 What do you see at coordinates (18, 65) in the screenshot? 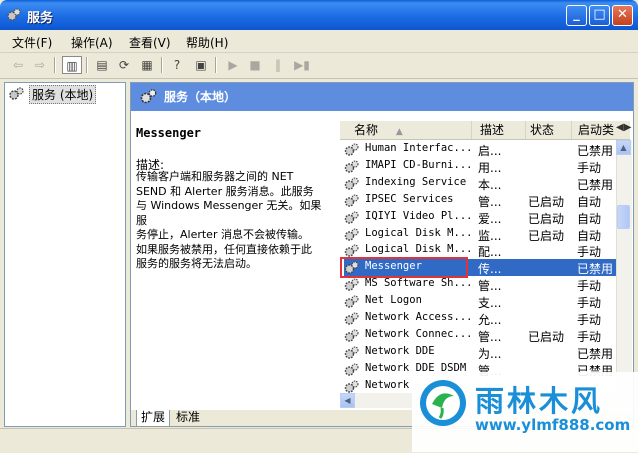
I see `back-arrow-icon: ⇦` at bounding box center [18, 65].